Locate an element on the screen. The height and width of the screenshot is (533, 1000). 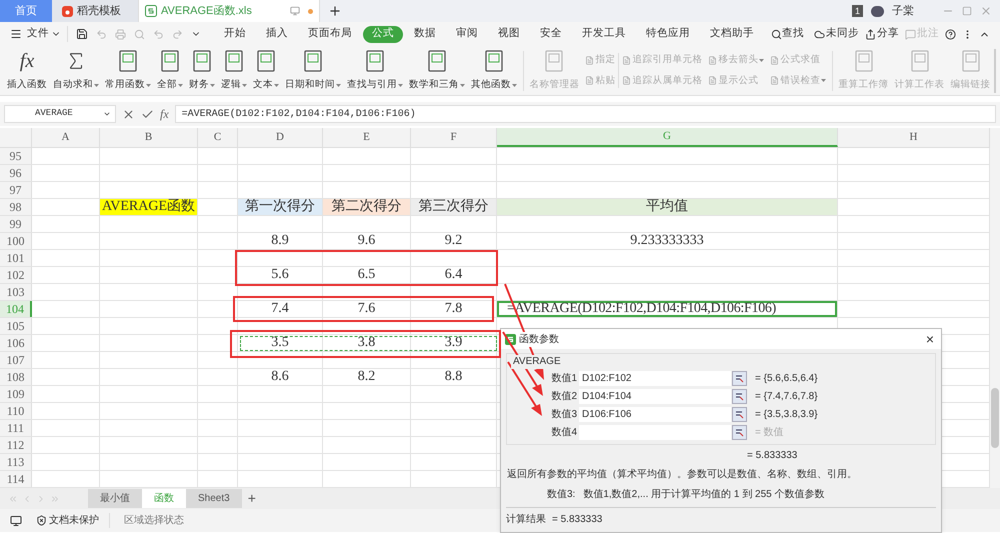
row-header: 112 is located at coordinates (16, 445).